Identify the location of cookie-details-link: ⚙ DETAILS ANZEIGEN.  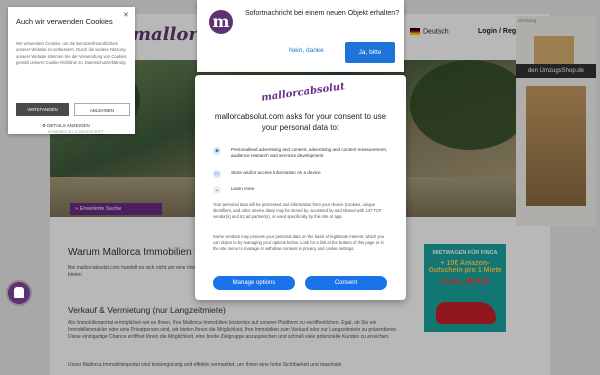
(66, 126).